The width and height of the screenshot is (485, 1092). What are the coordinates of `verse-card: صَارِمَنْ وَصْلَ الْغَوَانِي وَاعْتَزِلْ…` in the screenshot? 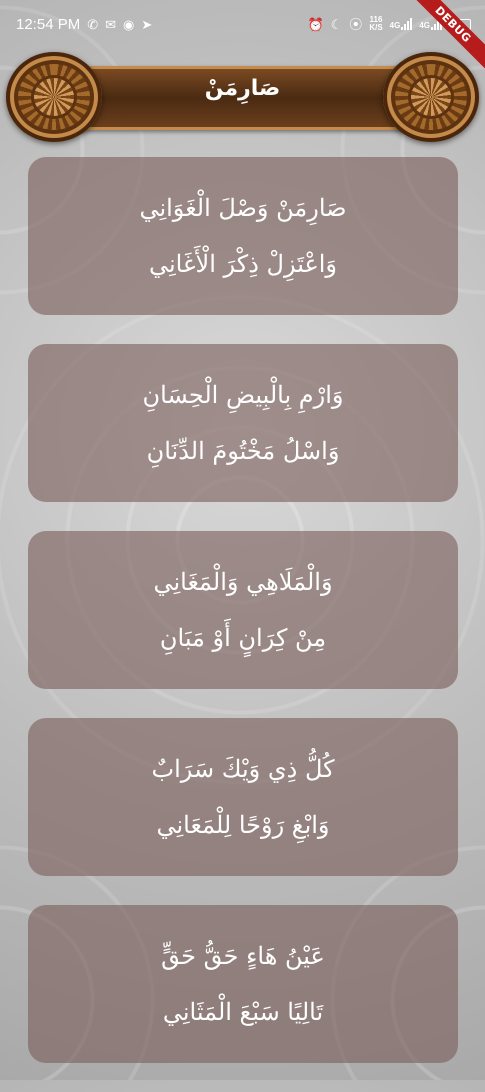 It's located at (243, 236).